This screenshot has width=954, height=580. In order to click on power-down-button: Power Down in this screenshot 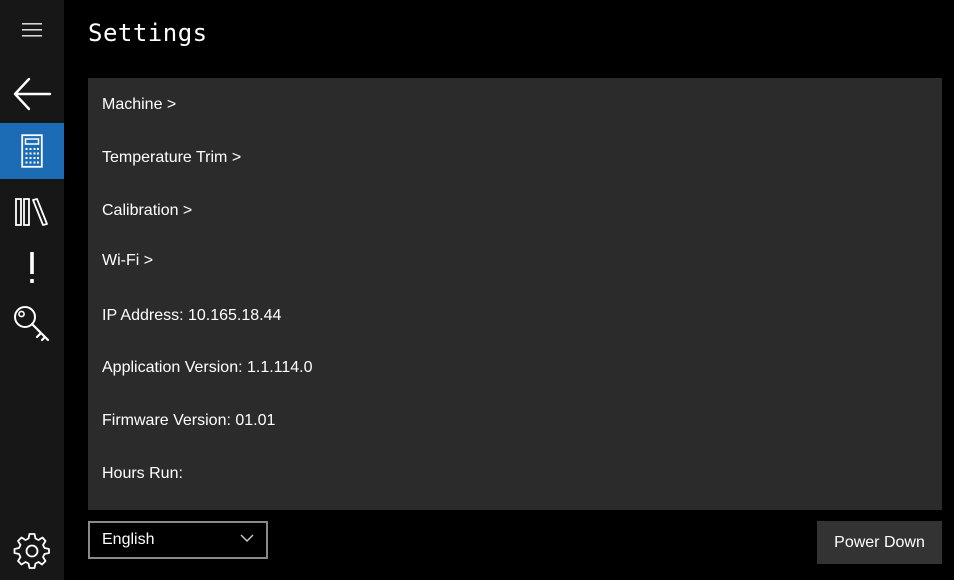, I will do `click(879, 542)`.